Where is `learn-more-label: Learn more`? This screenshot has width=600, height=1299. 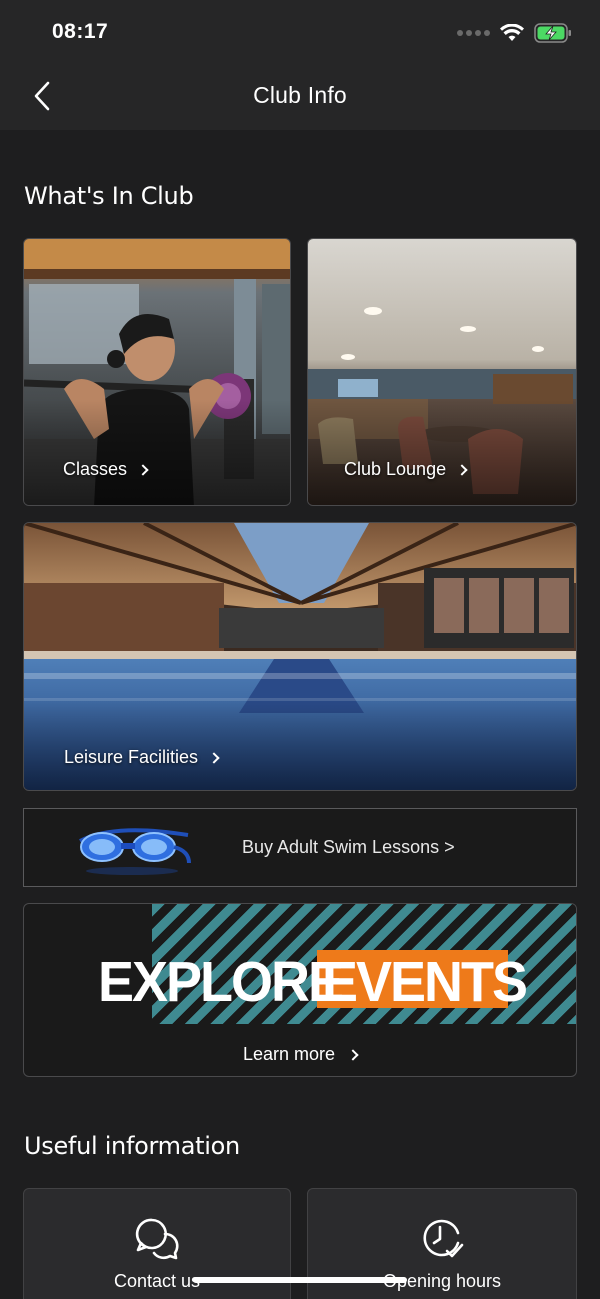 learn-more-label: Learn more is located at coordinates (289, 1054).